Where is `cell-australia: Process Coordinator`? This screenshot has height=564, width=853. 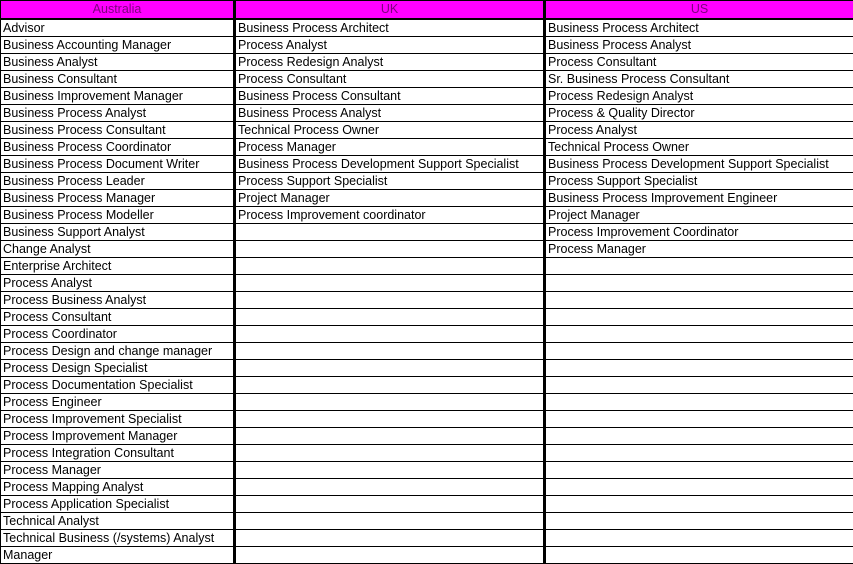
cell-australia: Process Coordinator is located at coordinates (118, 334).